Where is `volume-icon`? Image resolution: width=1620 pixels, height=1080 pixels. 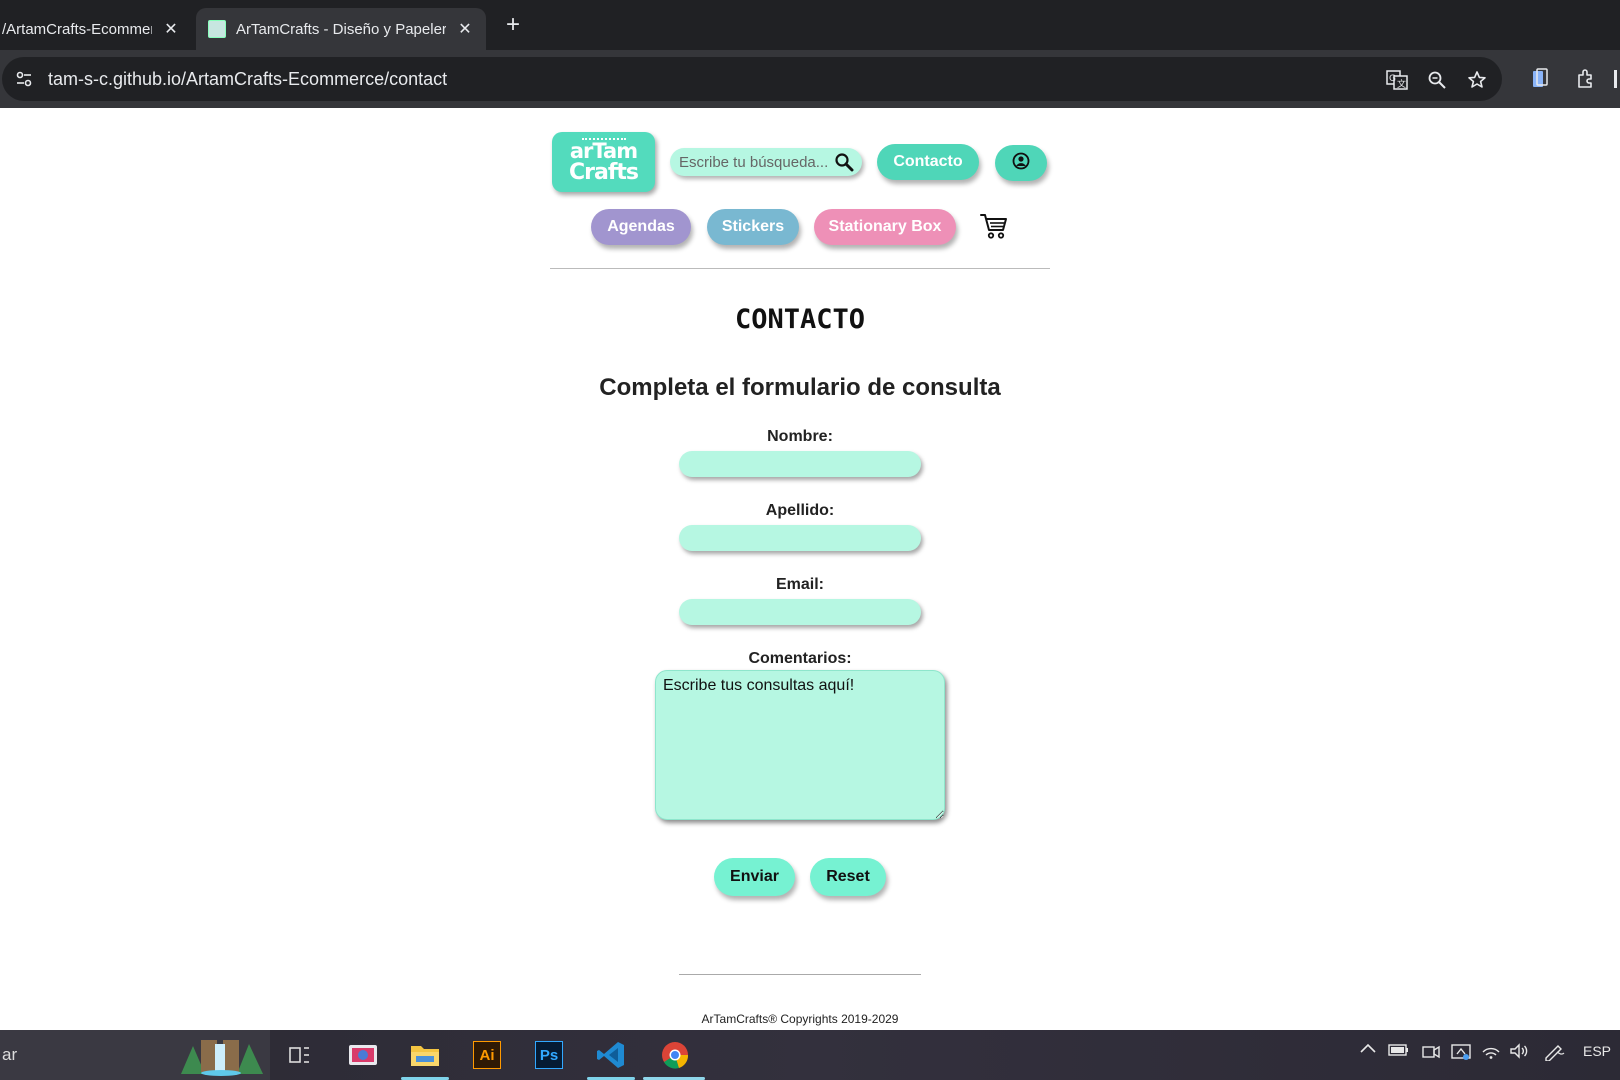
volume-icon is located at coordinates (1519, 1051).